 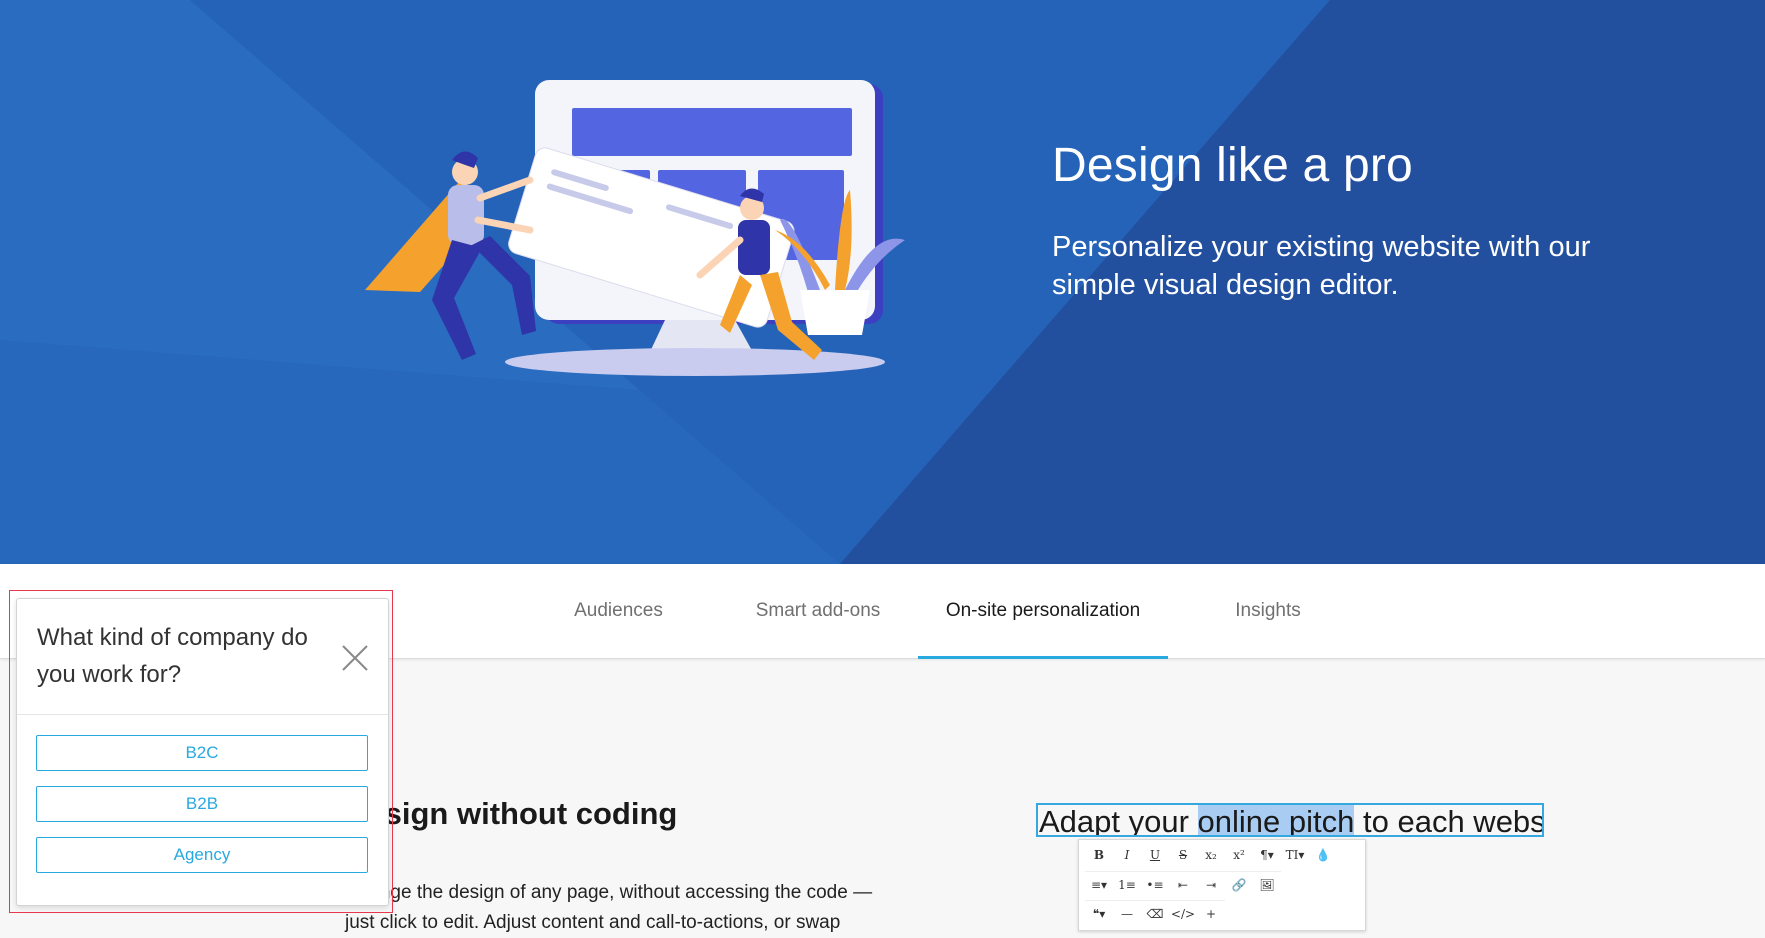 I want to click on subscript-button: x₂, so click(x=1211, y=855).